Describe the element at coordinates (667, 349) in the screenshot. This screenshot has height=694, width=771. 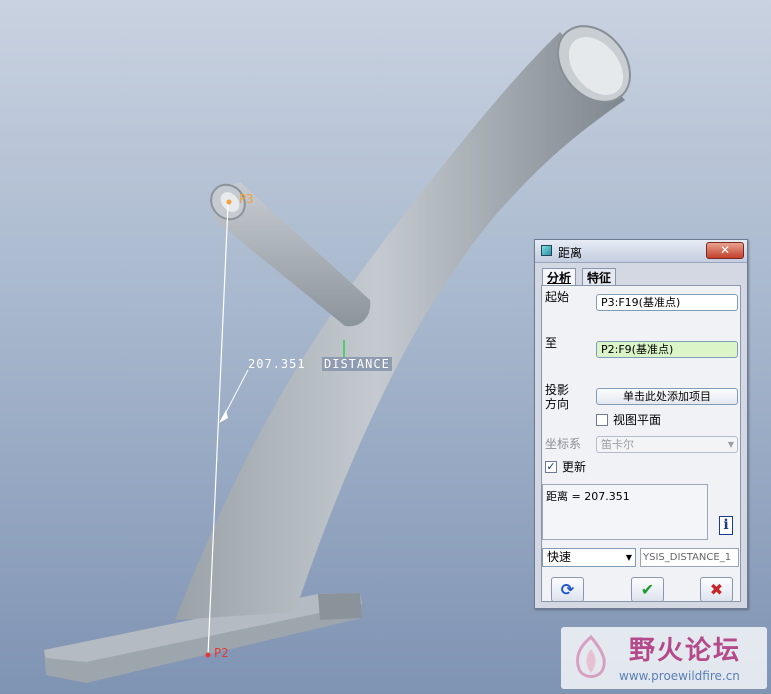
I see `to-input: P2:F9(基准点)` at that location.